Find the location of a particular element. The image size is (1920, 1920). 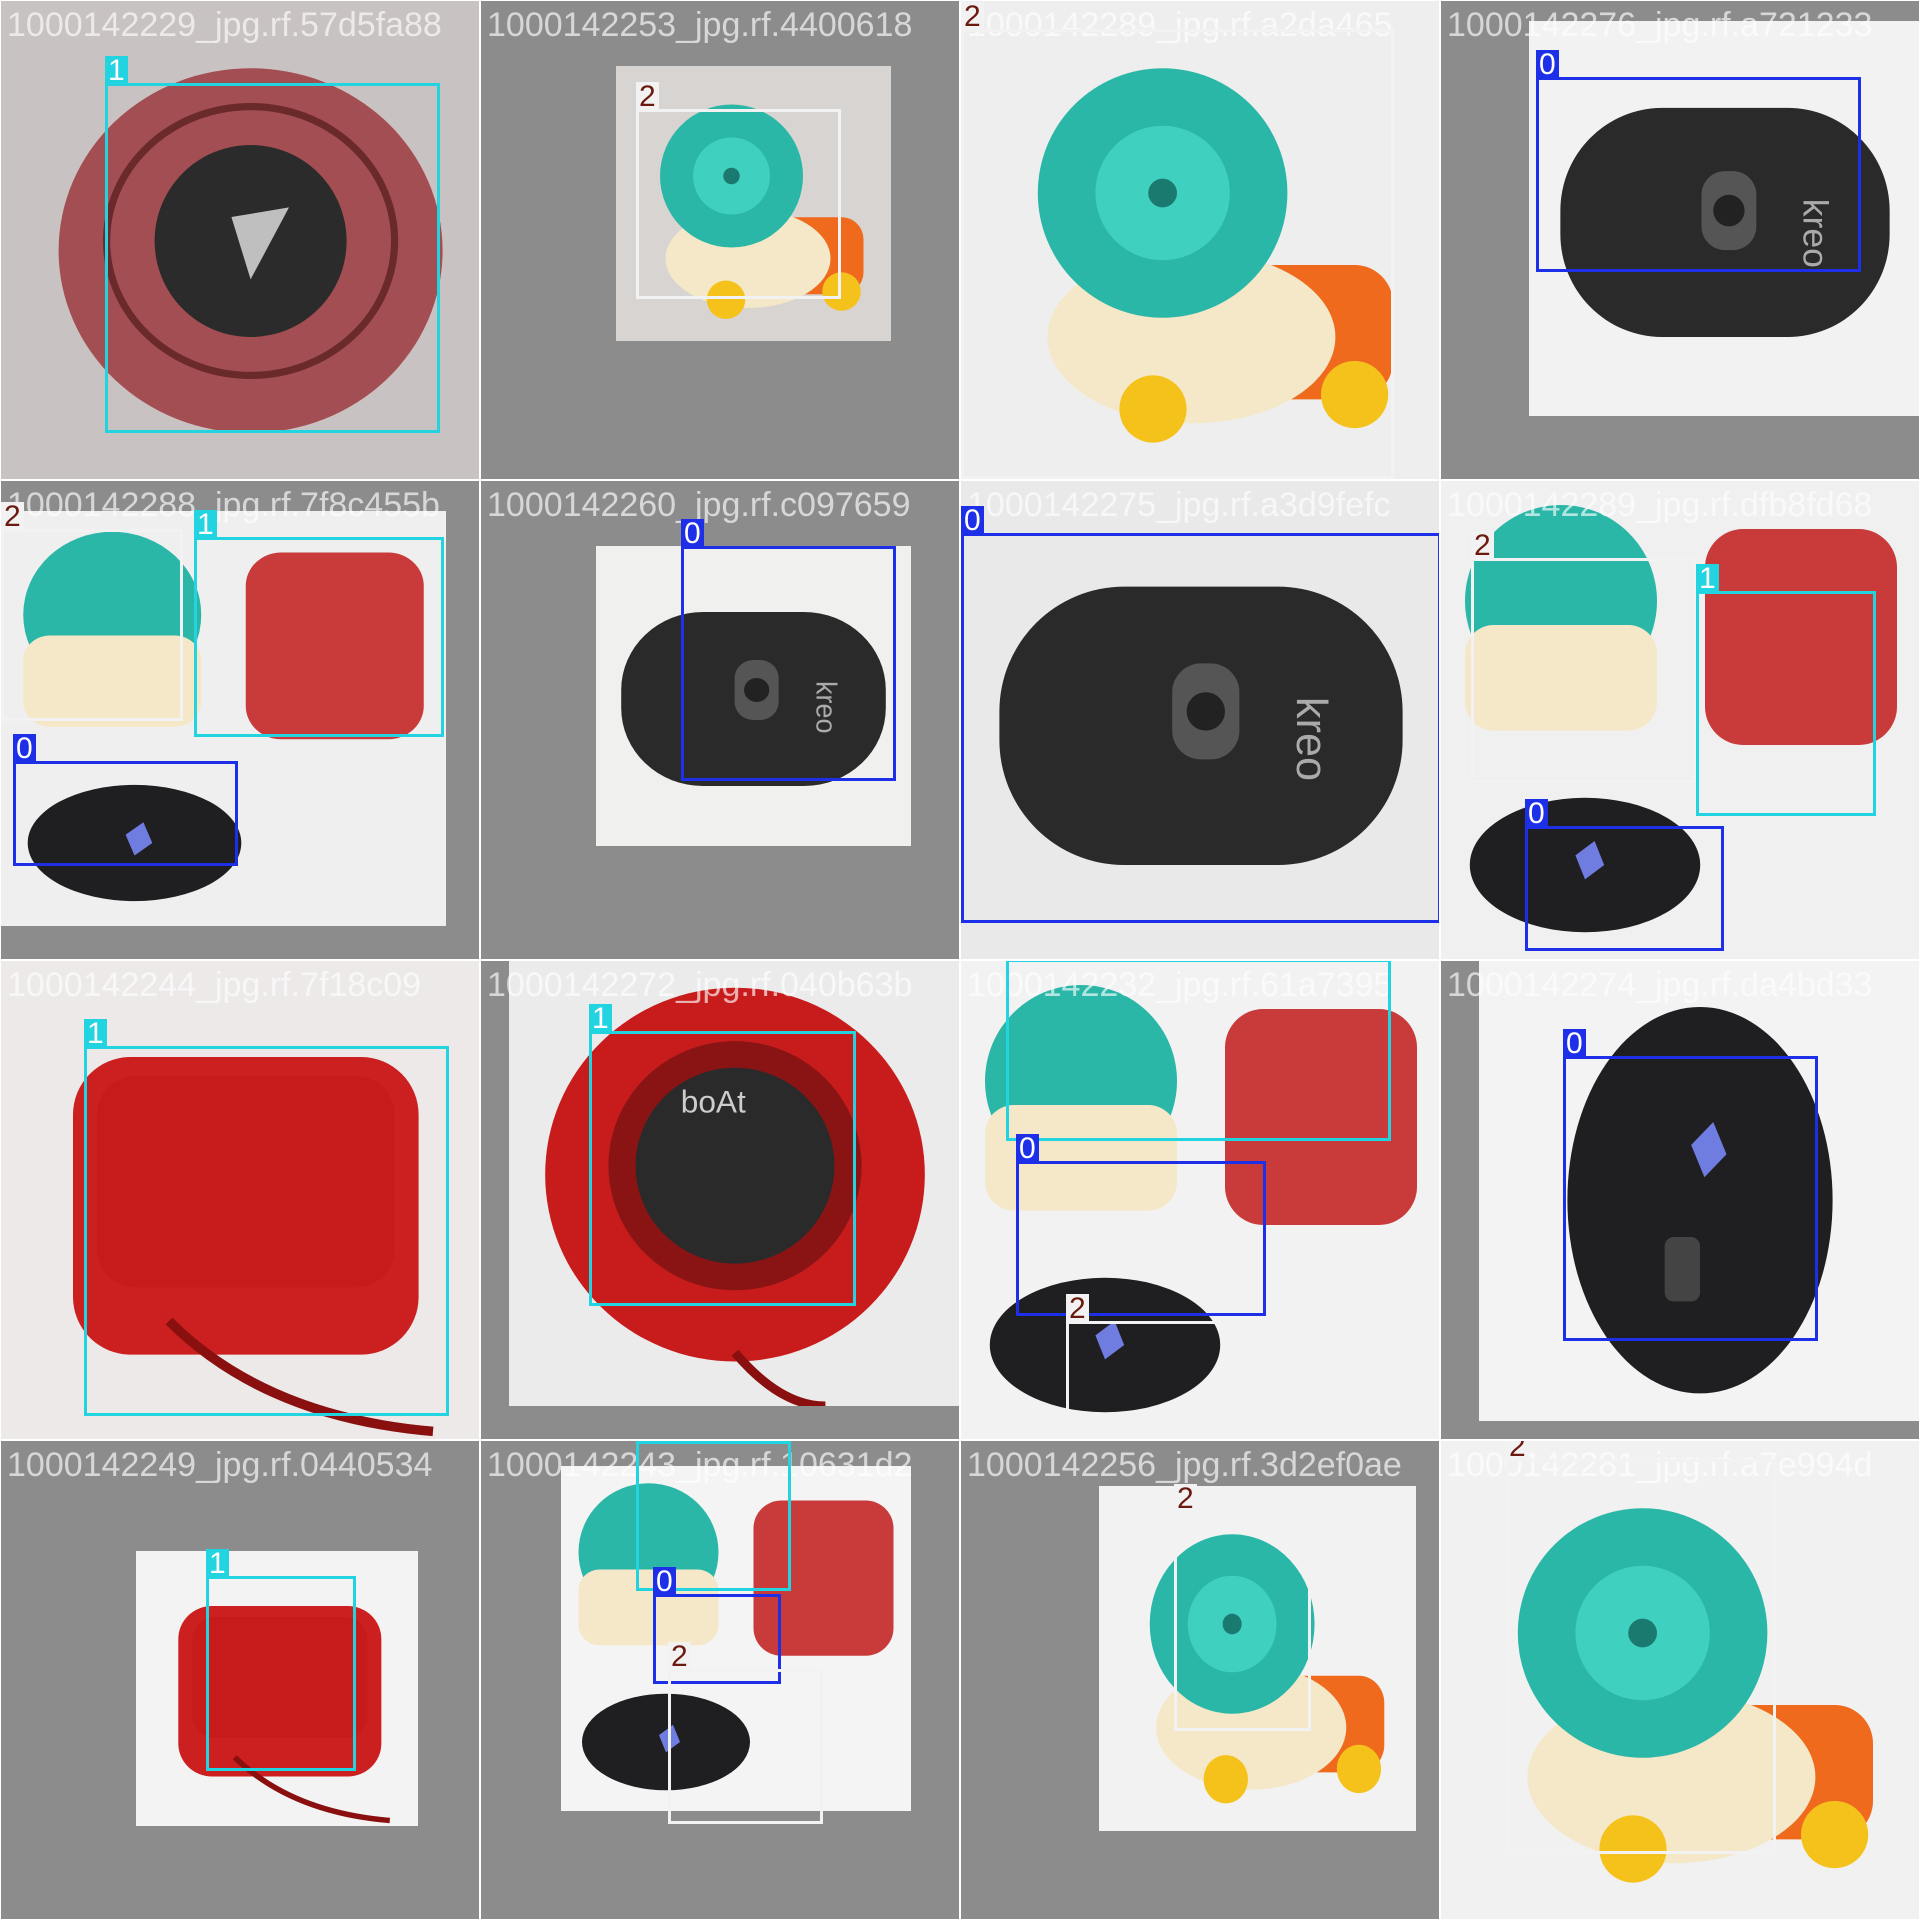

mosaic-tile: kreo 1000142275_jpg.rf.a3d9fefc 0 is located at coordinates (1200, 720).